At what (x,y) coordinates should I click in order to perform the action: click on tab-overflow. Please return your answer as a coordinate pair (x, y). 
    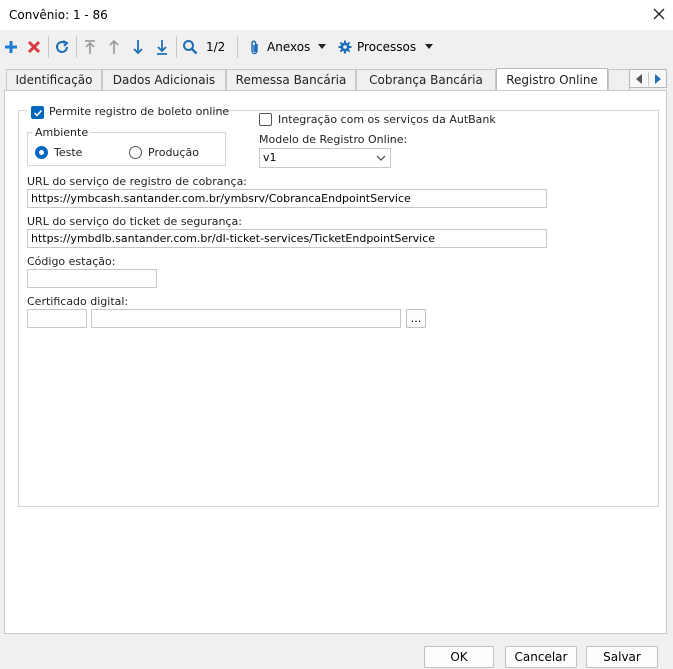
    Looking at the image, I should click on (619, 79).